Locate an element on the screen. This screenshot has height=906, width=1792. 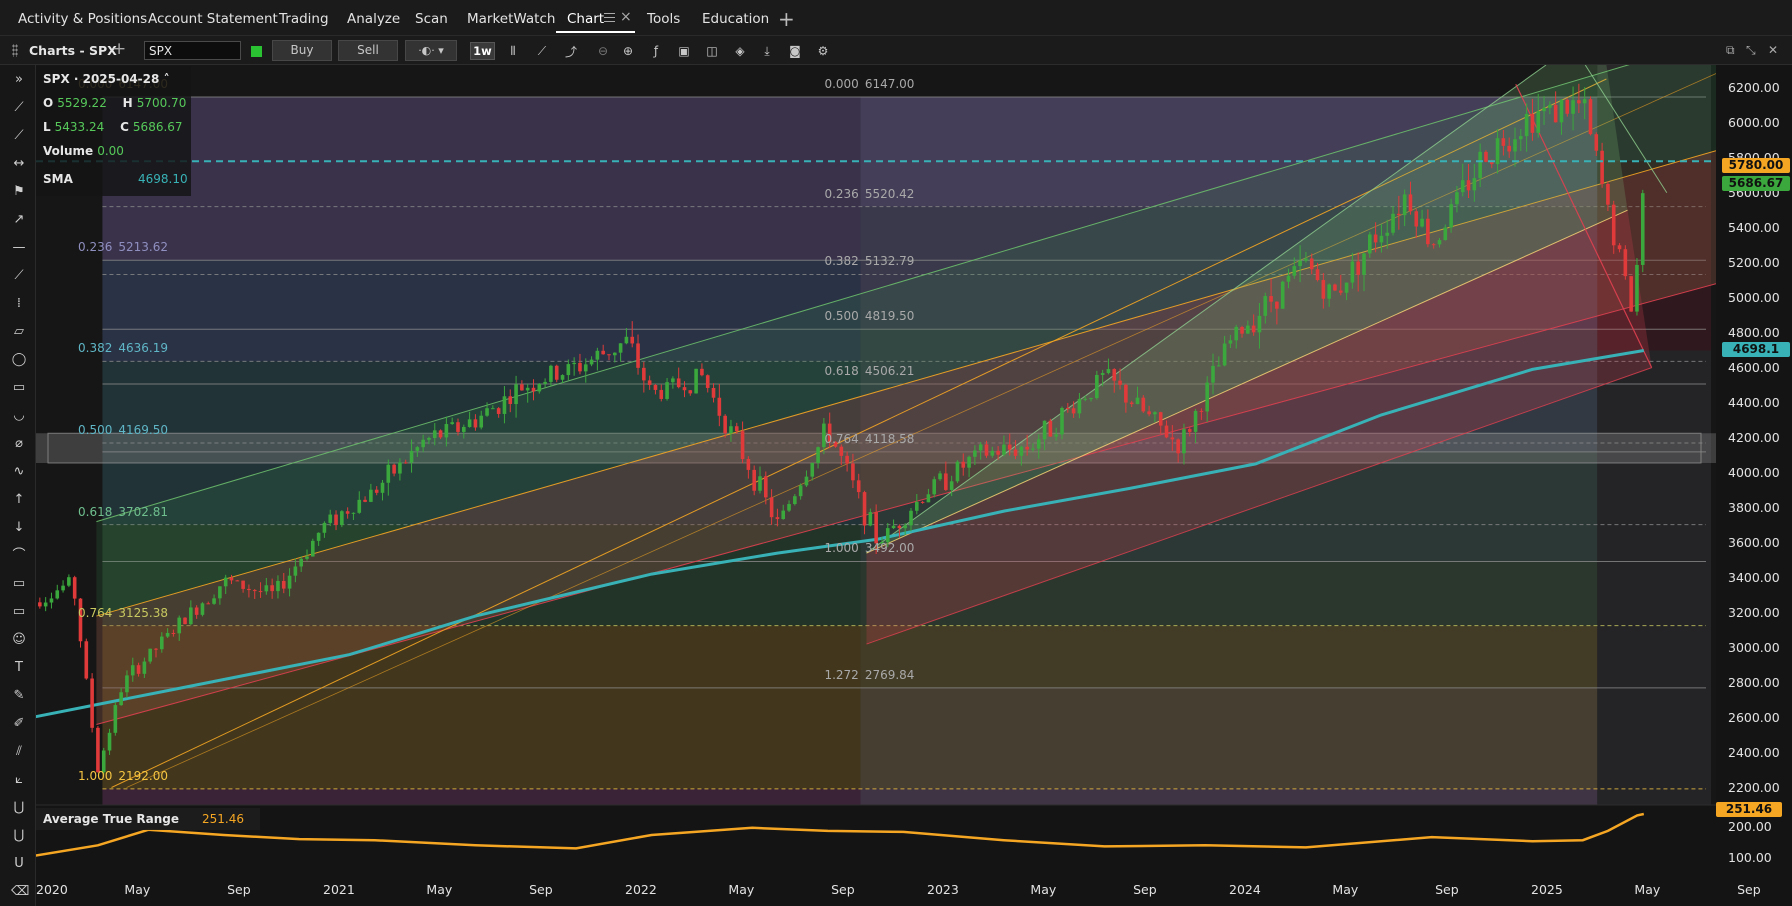
fib-right-label: 0.618 4506.21 is located at coordinates (869, 371).